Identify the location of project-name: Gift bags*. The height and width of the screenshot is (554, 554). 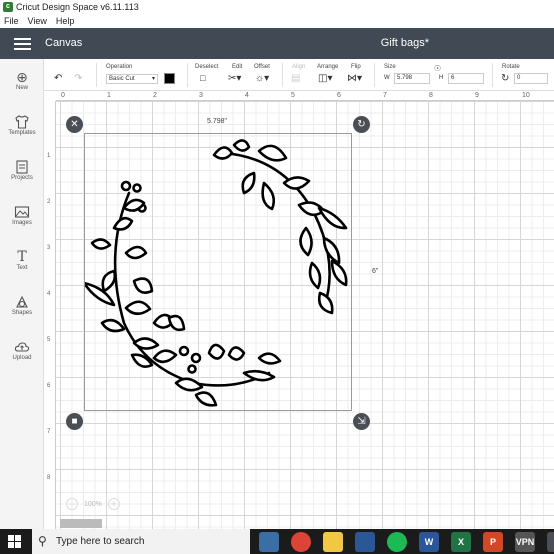
(405, 43).